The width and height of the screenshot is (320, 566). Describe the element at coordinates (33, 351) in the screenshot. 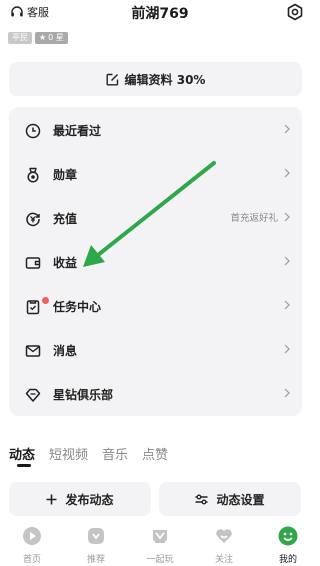

I see `mail-icon` at that location.